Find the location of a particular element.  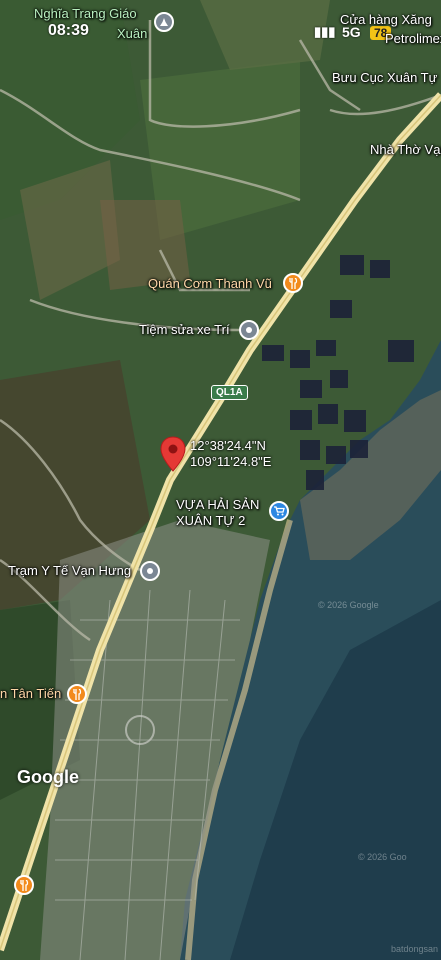

road-shield-ql1a: QL1A is located at coordinates (229, 392).